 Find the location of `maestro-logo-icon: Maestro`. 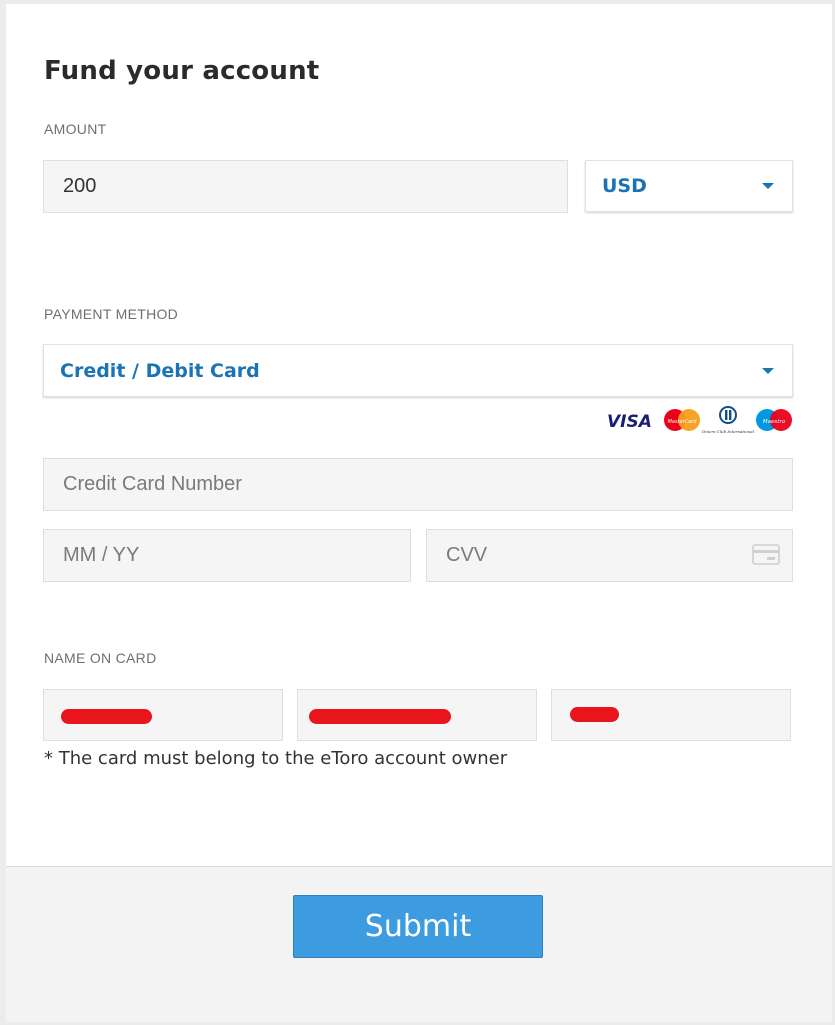

maestro-logo-icon: Maestro is located at coordinates (774, 420).